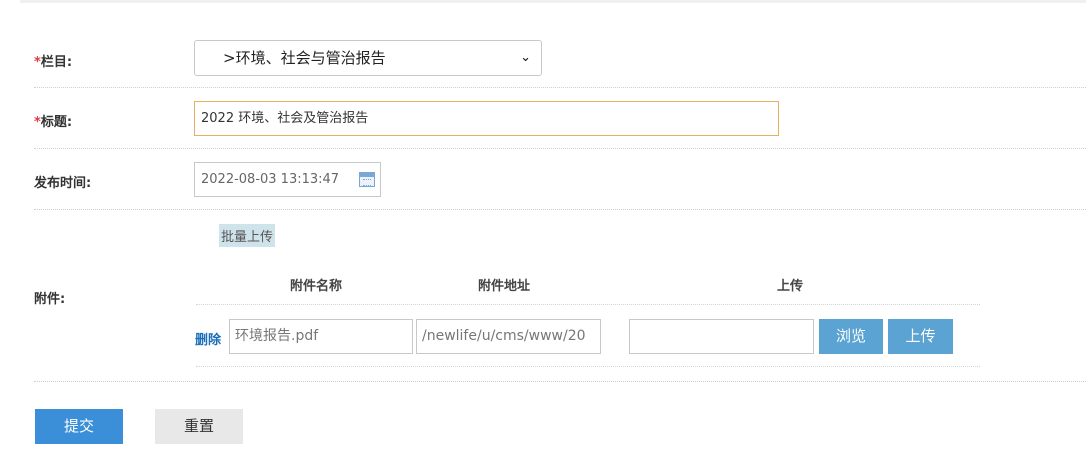 This screenshot has width=1086, height=451. What do you see at coordinates (50, 299) in the screenshot?
I see `attachments-label: 附件:` at bounding box center [50, 299].